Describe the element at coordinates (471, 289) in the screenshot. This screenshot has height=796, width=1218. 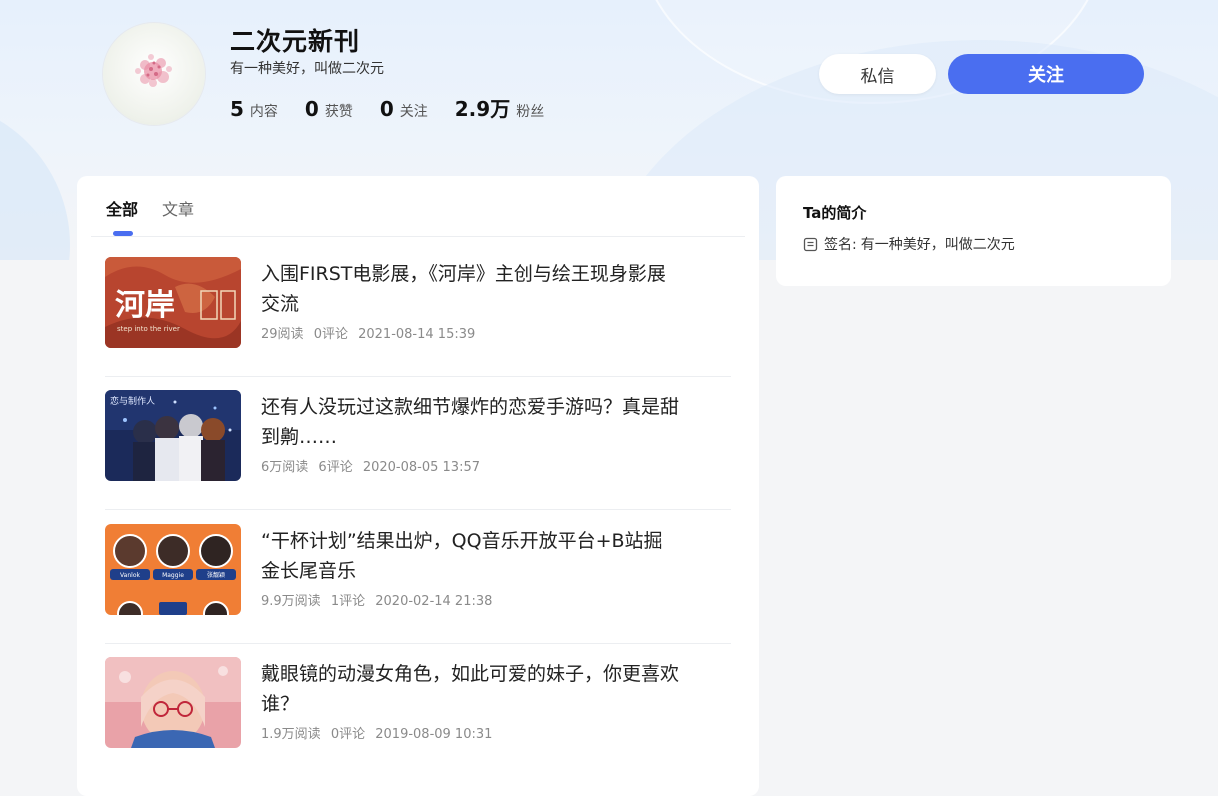
I see `article-title: 入围FIRST电影展，《河岸》主创与绘王现身影展交流` at that location.